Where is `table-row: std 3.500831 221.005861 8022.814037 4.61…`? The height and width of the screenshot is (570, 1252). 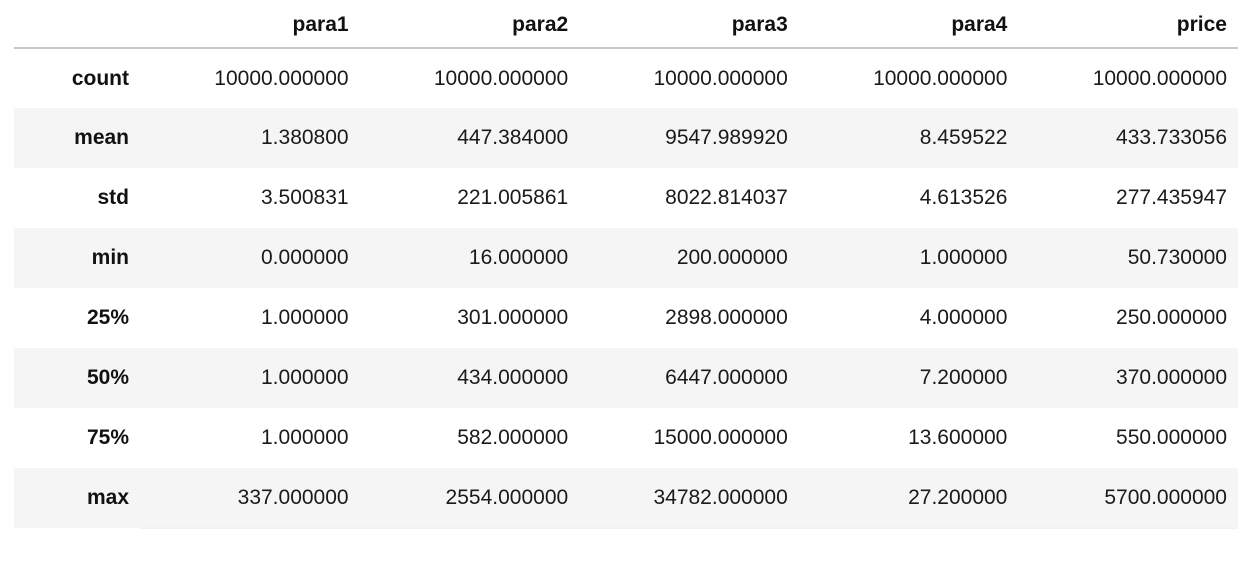
table-row: std 3.500831 221.005861 8022.814037 4.61… is located at coordinates (626, 198).